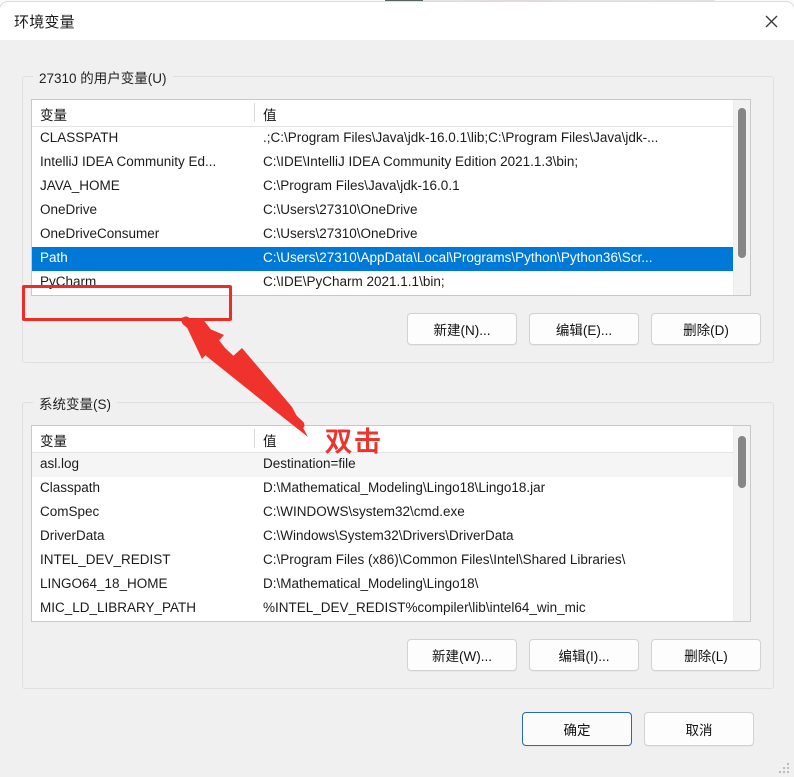  What do you see at coordinates (53, 440) in the screenshot?
I see `system-column-header-name: 变量` at bounding box center [53, 440].